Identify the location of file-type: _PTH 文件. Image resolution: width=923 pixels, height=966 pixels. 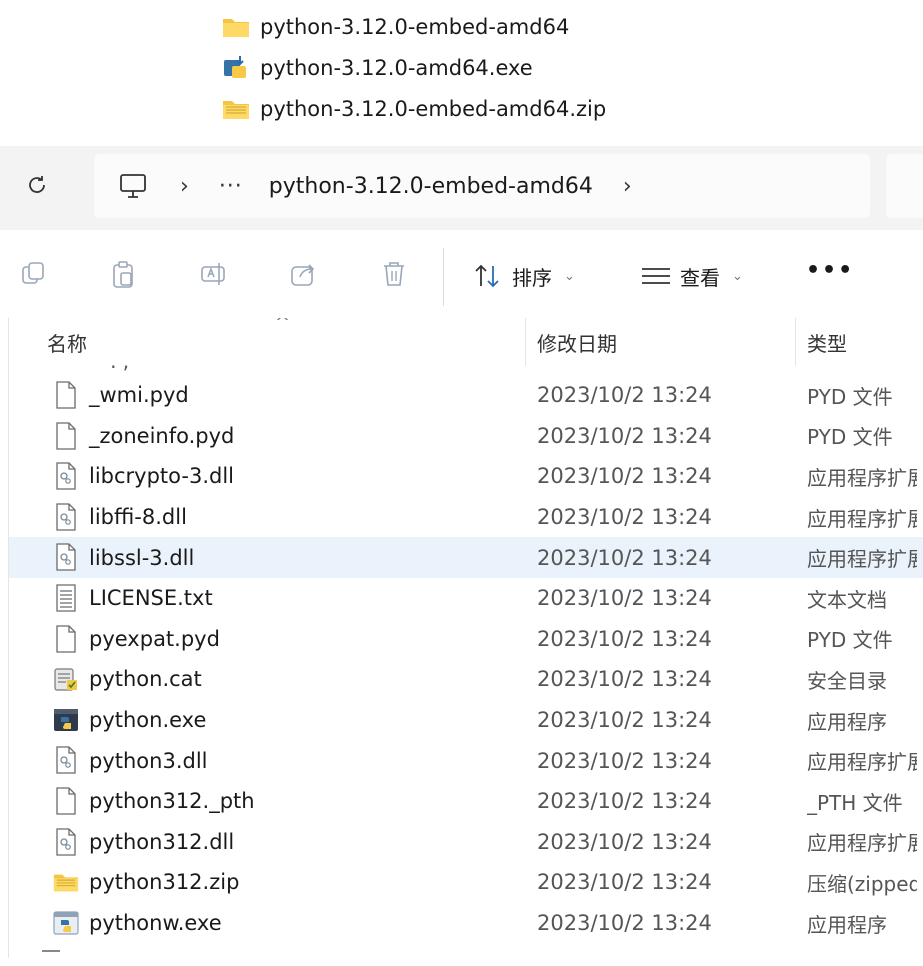
(855, 802).